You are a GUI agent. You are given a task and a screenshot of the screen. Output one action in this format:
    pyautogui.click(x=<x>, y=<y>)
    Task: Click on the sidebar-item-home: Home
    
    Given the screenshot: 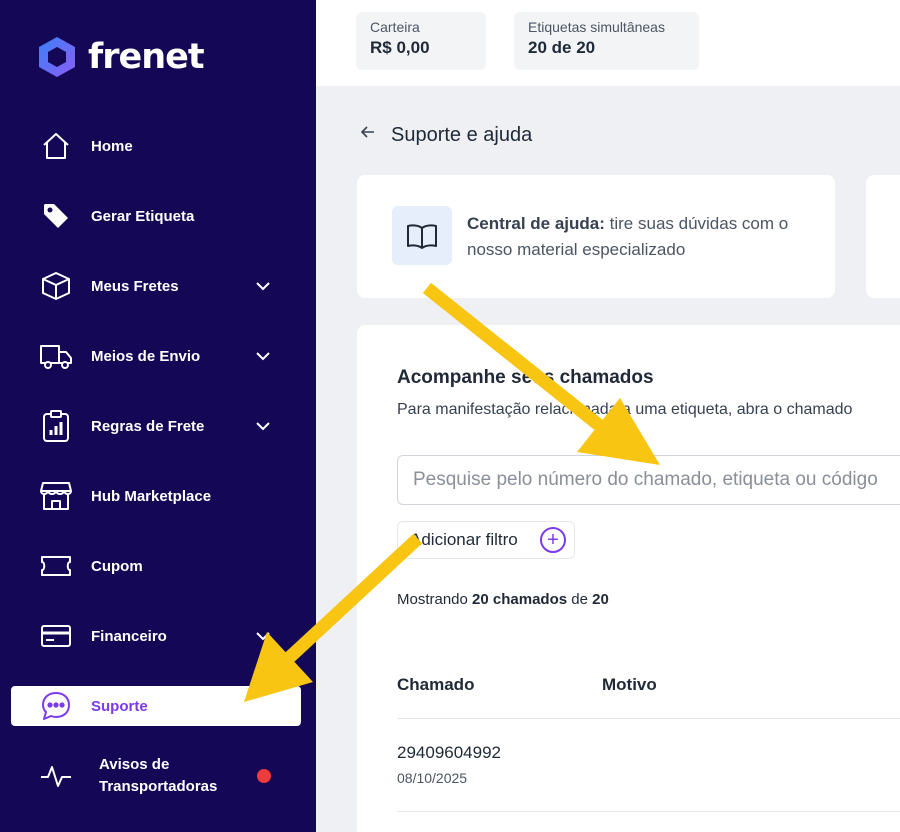 What is the action you would take?
    pyautogui.click(x=156, y=146)
    